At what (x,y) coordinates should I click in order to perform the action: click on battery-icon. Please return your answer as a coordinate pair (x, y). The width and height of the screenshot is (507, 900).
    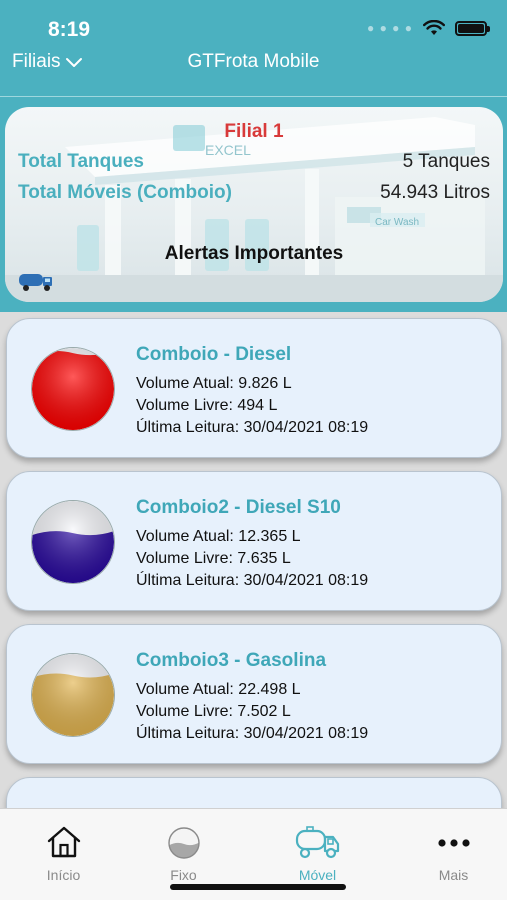
    Looking at the image, I should click on (472, 28).